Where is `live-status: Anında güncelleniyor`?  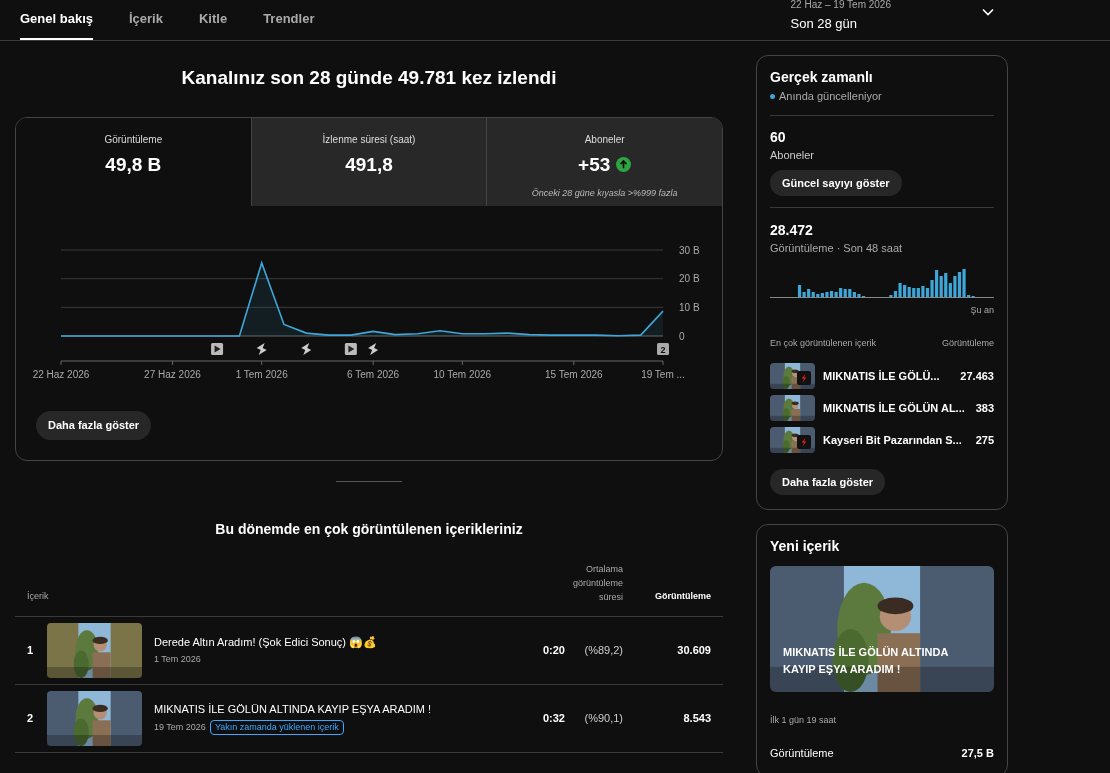
live-status: Anında güncelleniyor is located at coordinates (830, 96).